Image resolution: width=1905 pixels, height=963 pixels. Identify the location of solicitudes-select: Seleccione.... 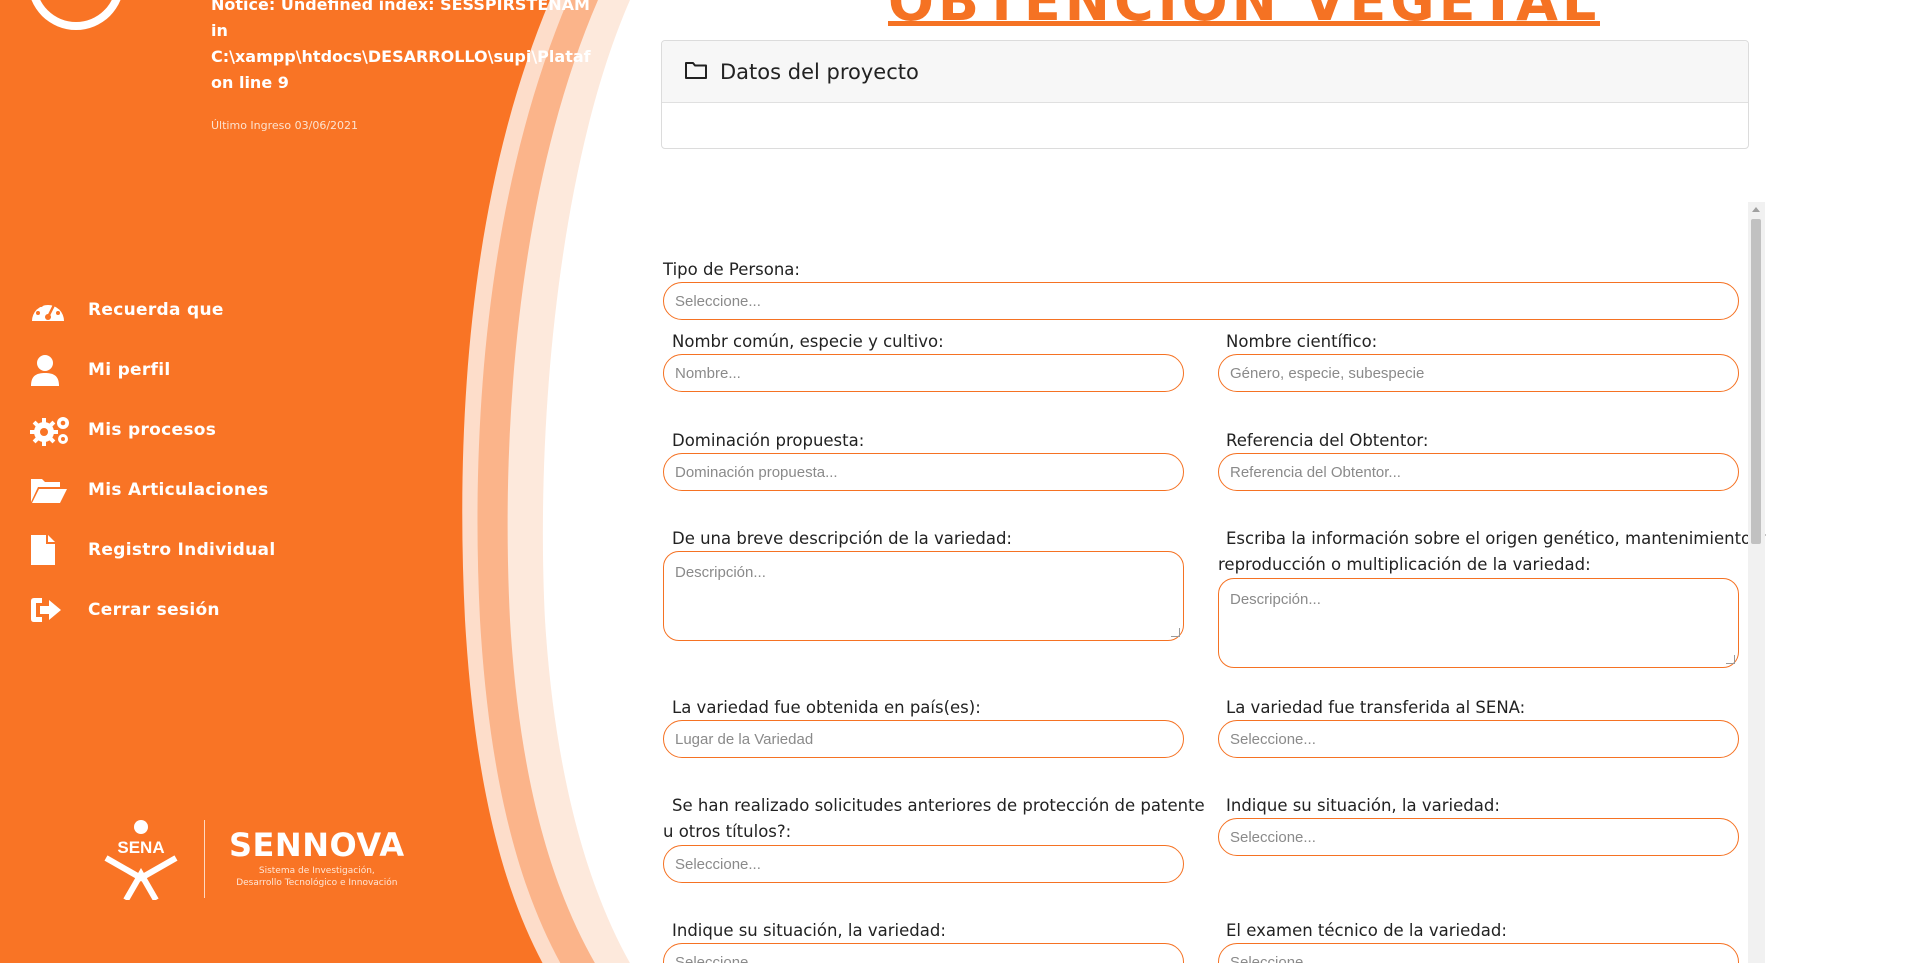
(923, 864).